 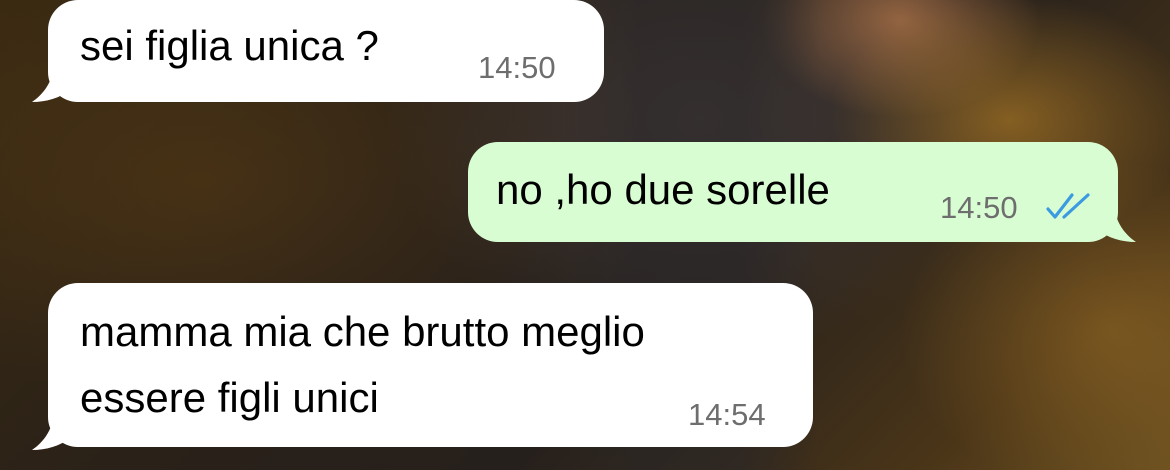 What do you see at coordinates (663, 189) in the screenshot?
I see `message-text: no ,ho due sorelle` at bounding box center [663, 189].